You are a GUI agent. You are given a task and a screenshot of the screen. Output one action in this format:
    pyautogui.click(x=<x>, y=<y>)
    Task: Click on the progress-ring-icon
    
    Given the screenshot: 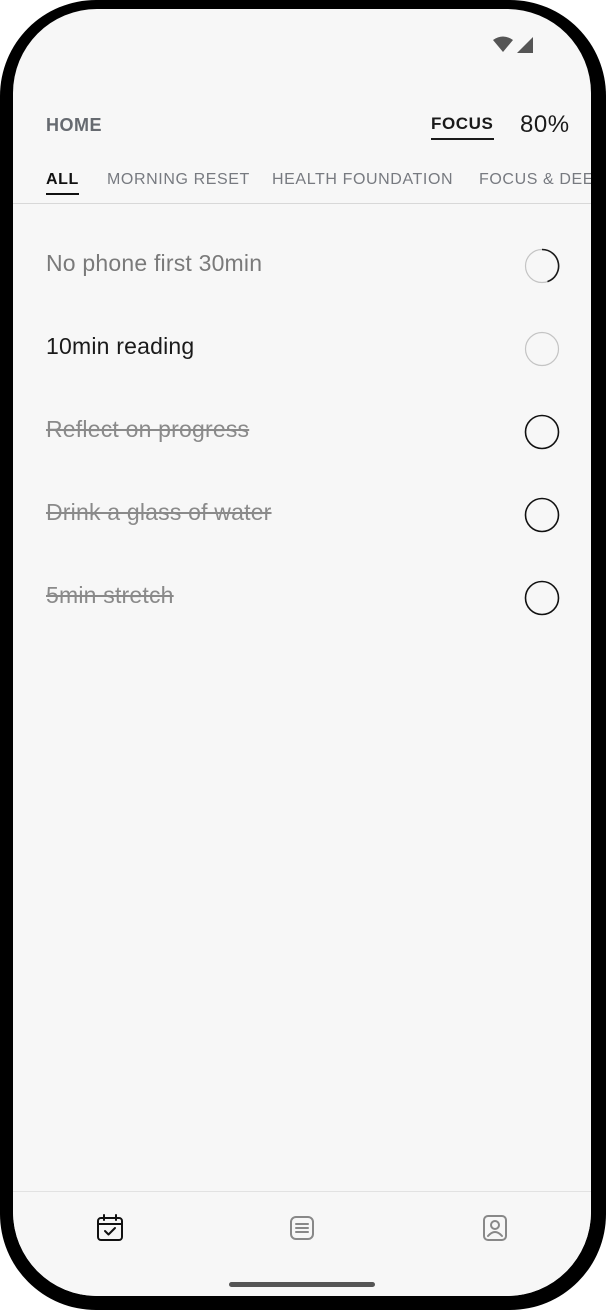 What is the action you would take?
    pyautogui.click(x=542, y=266)
    